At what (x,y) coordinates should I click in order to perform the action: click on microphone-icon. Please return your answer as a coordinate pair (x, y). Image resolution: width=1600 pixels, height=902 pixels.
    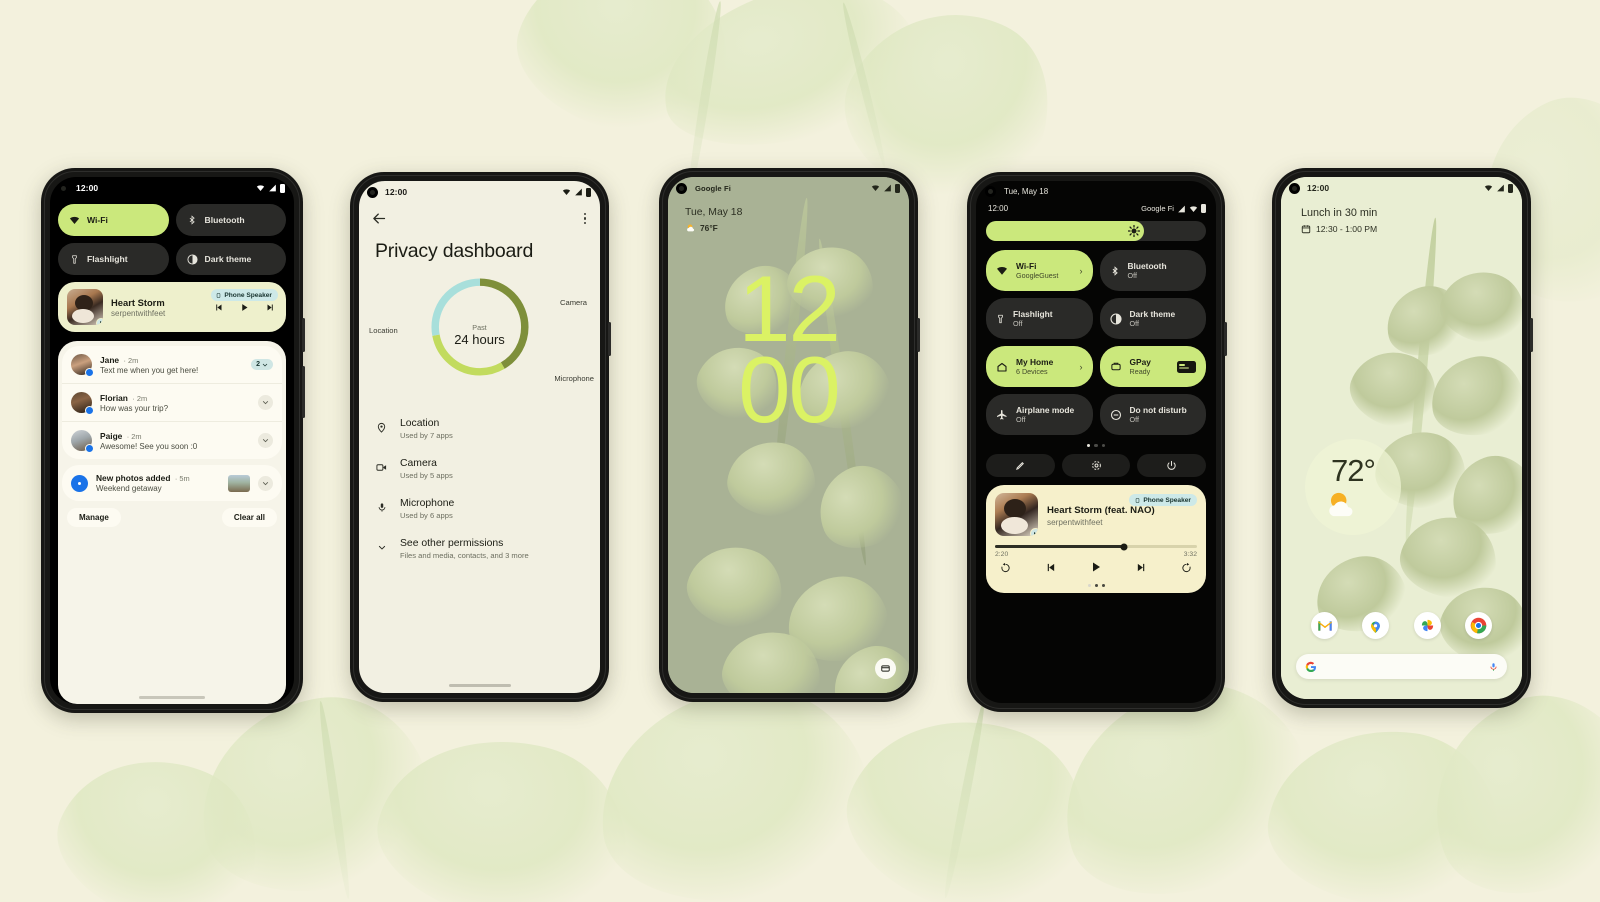
    Looking at the image, I should click on (1493, 667).